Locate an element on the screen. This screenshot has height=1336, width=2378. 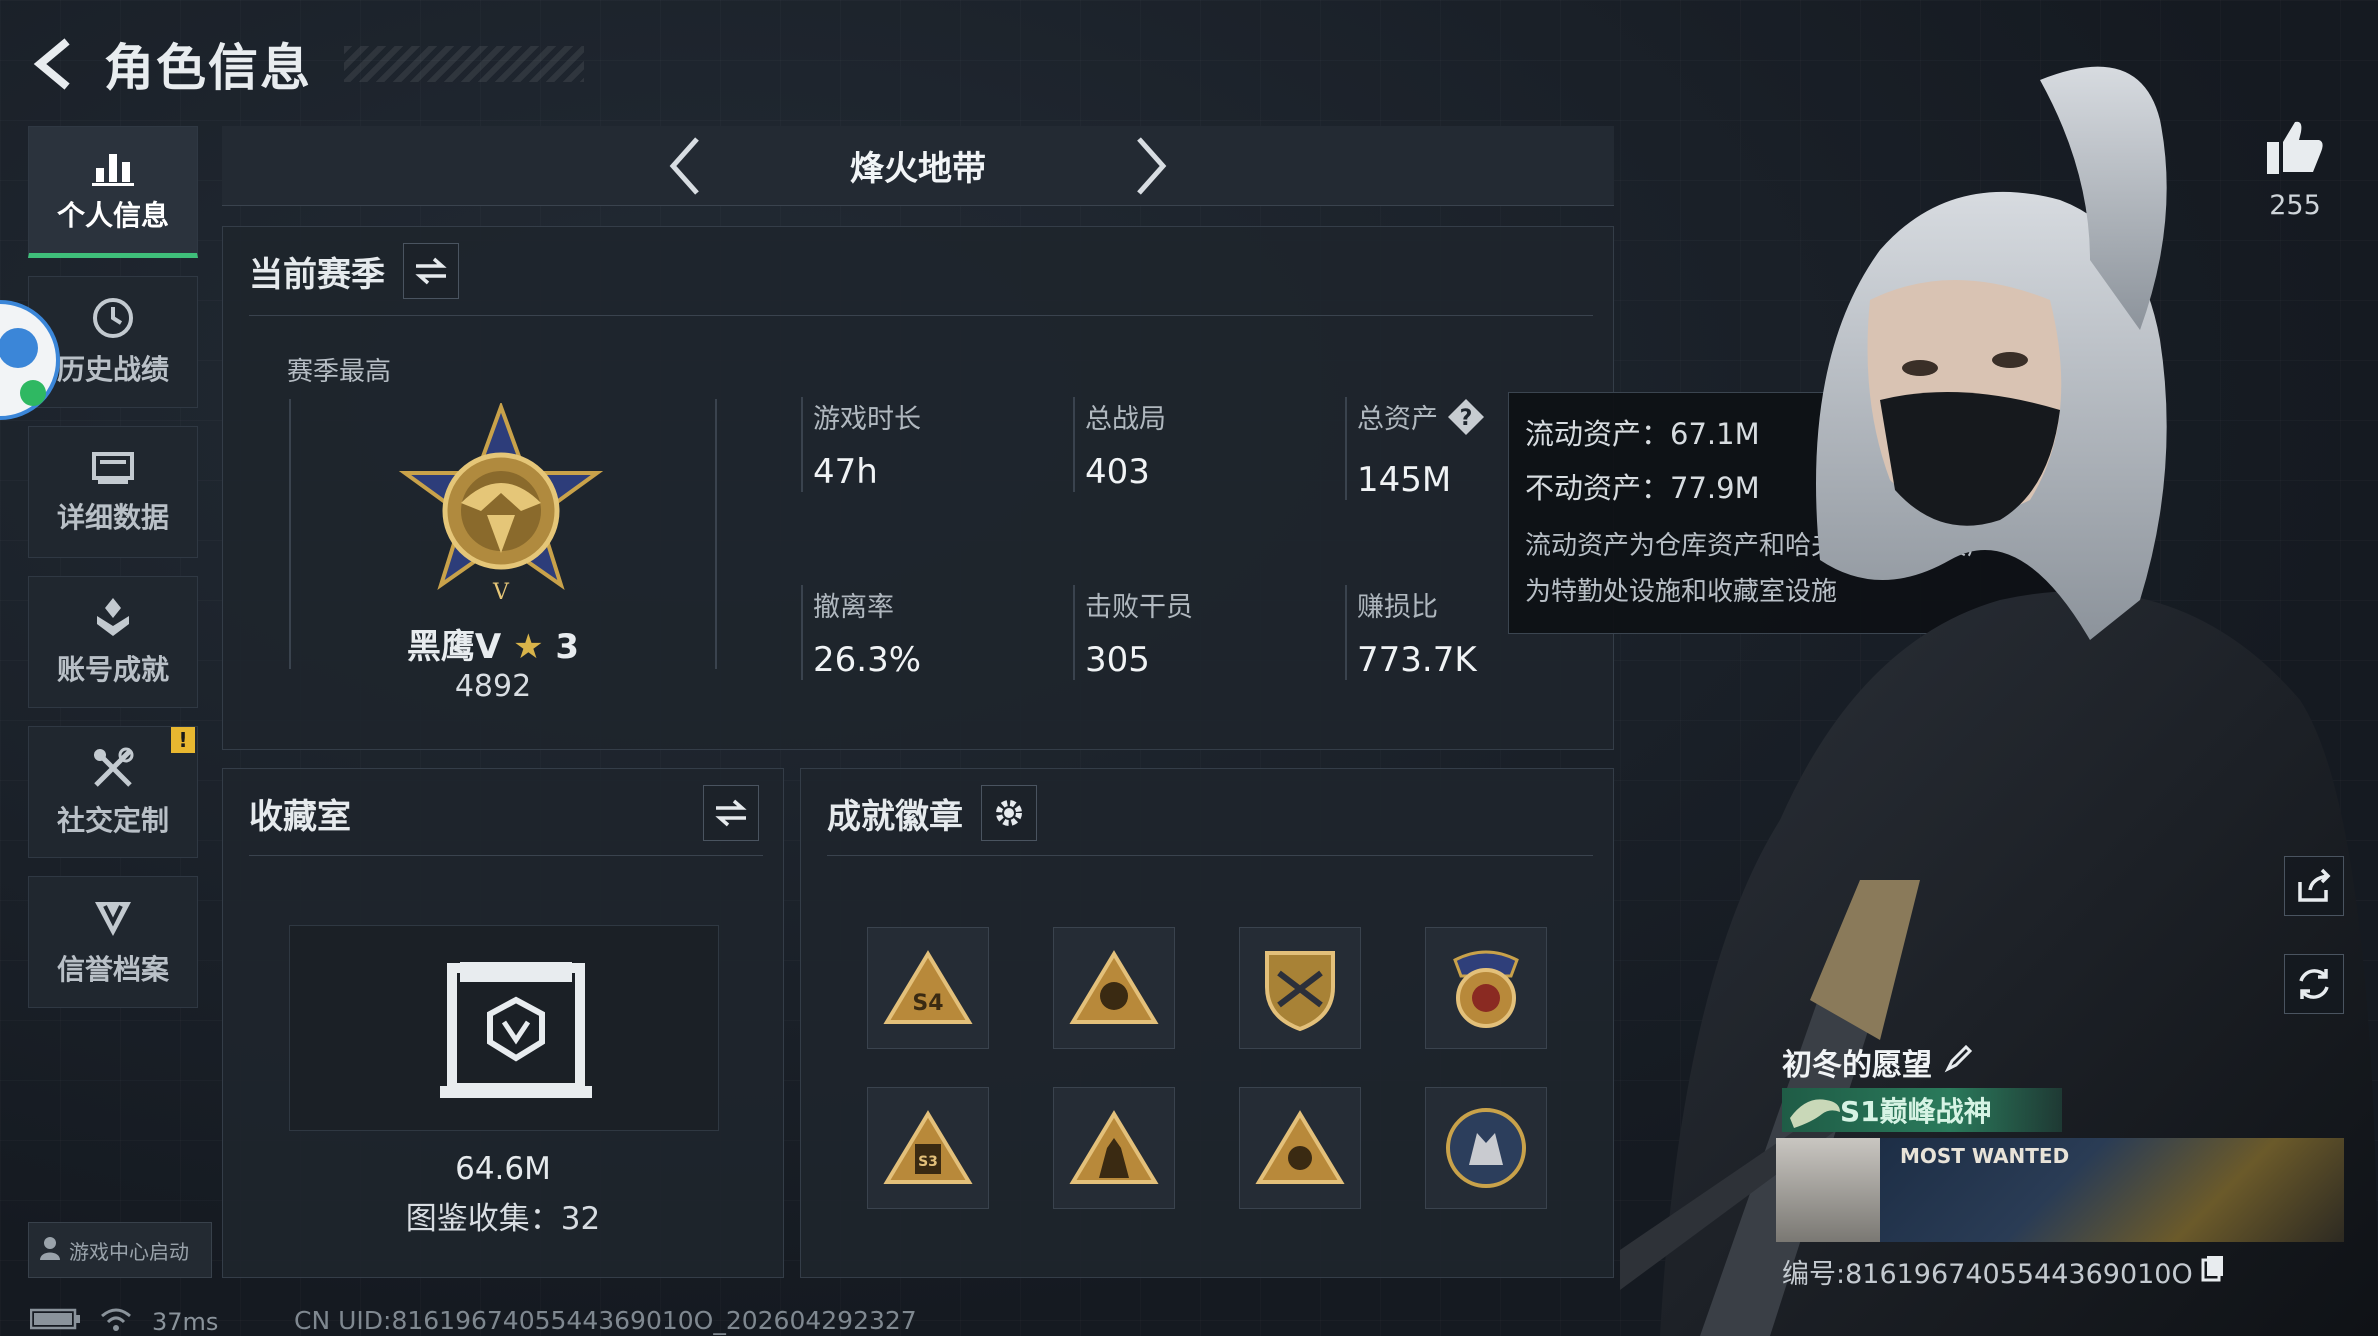
cn-uid: CN UID:8161967405544369010O_202604292327 is located at coordinates (605, 1320).